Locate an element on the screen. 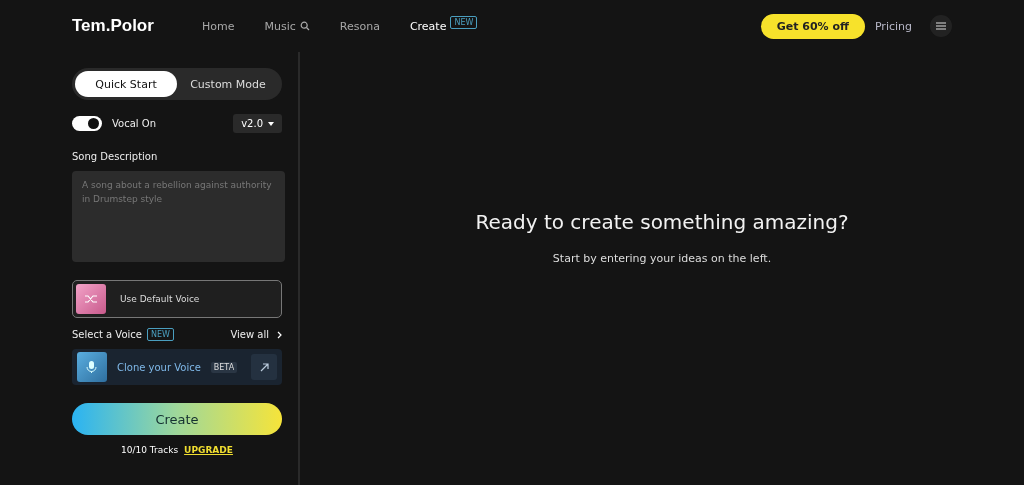 The image size is (1024, 485). microphone-icon is located at coordinates (92, 367).